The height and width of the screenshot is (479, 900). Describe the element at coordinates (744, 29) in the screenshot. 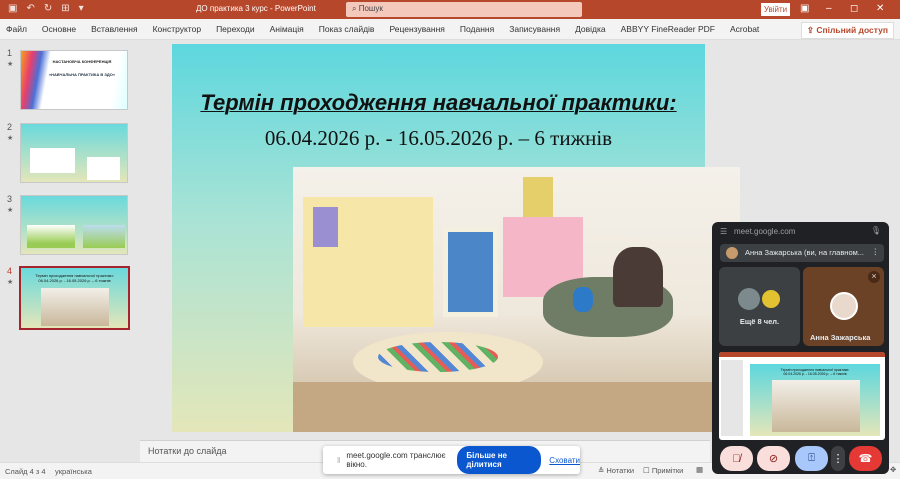

I see `tab-acrobat: Acrobat` at that location.